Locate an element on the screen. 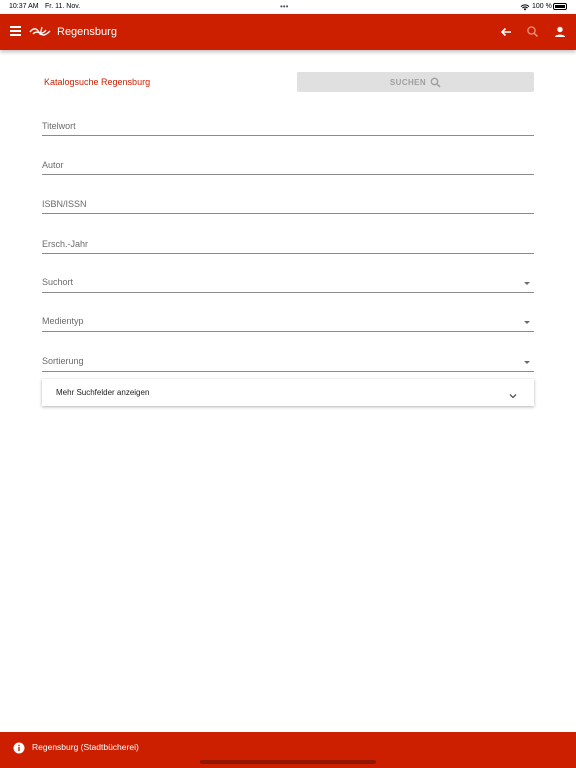 This screenshot has height=768, width=576. hamburger-icon is located at coordinates (16, 32).